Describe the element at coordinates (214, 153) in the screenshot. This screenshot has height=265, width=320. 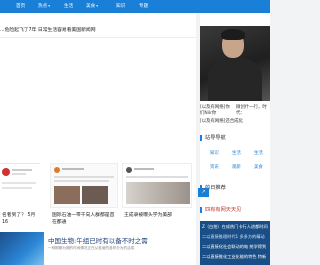
I see `nav-grid-item: 知识` at that location.